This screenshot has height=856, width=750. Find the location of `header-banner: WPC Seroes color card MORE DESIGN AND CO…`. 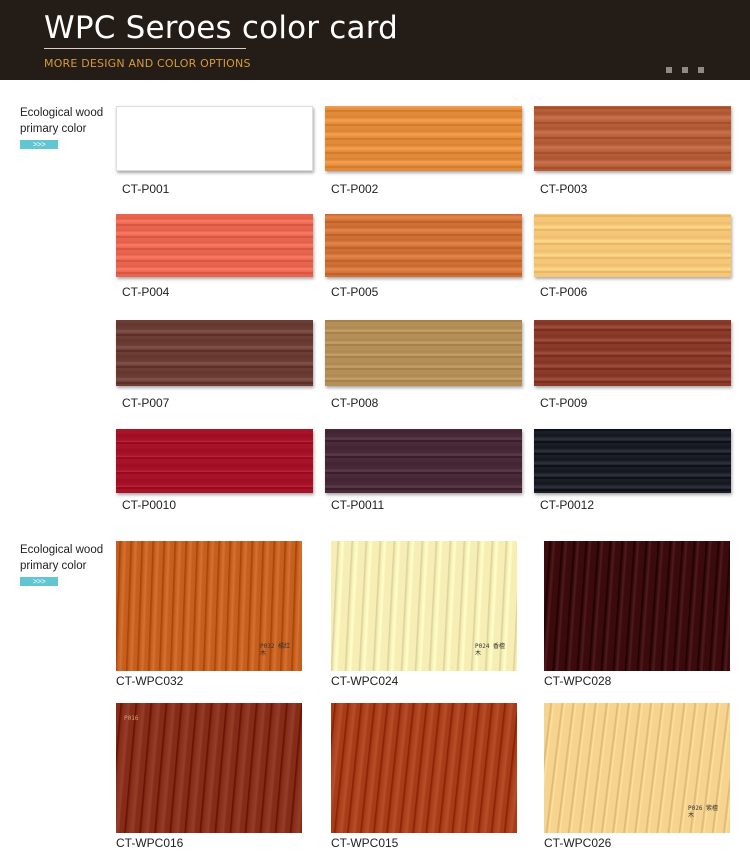

header-banner: WPC Seroes color card MORE DESIGN AND CO… is located at coordinates (375, 40).